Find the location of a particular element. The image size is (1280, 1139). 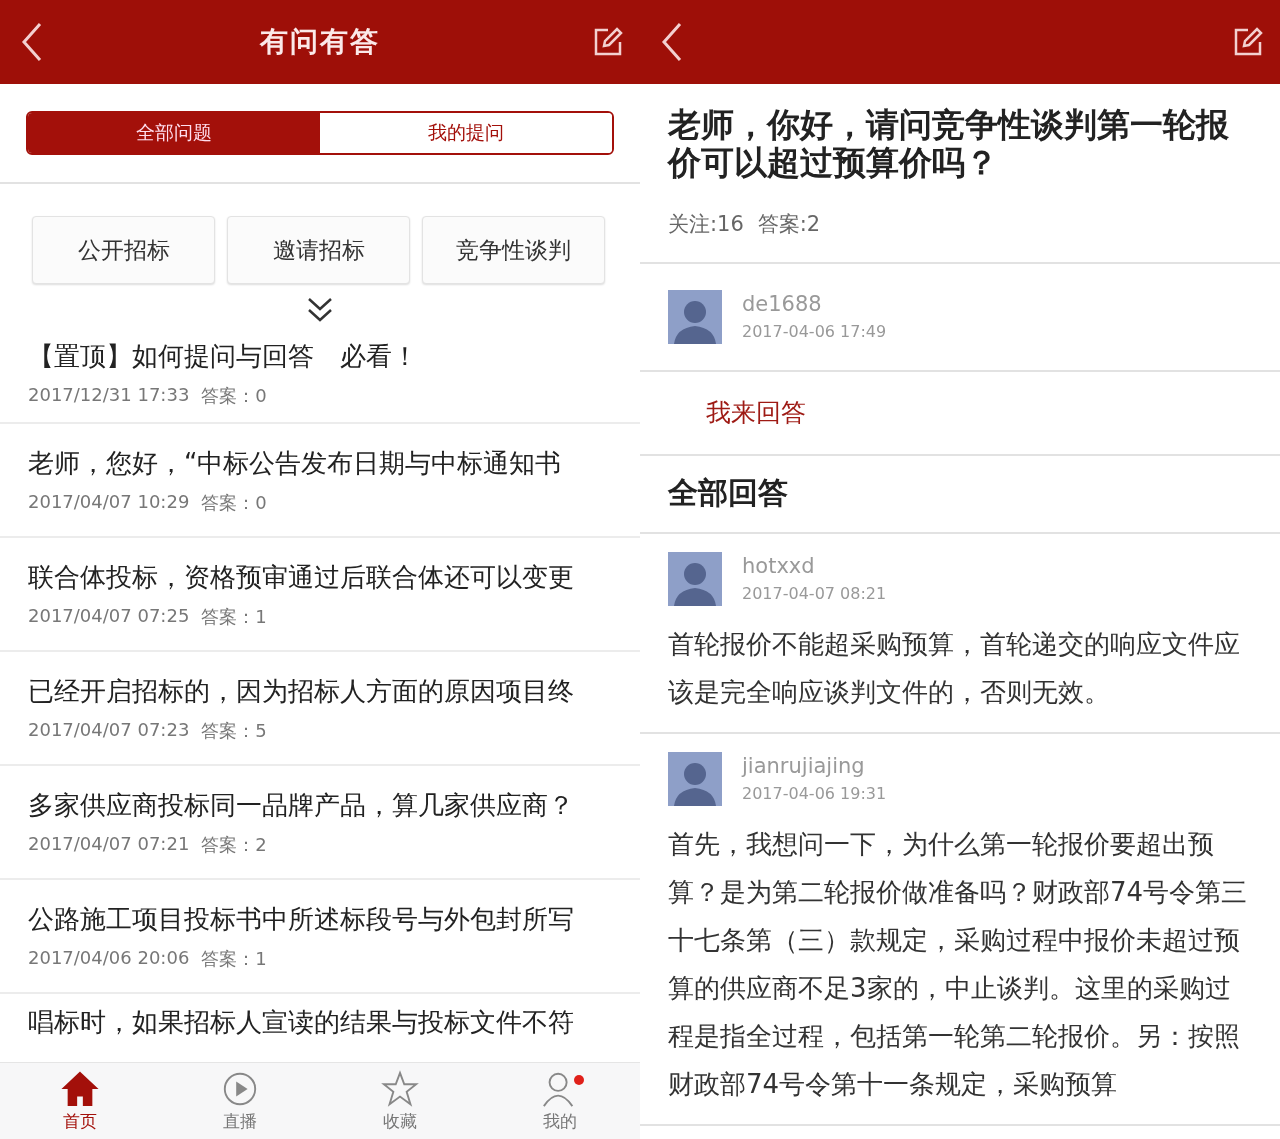

answer-count: 答案：2 is located at coordinates (234, 844).